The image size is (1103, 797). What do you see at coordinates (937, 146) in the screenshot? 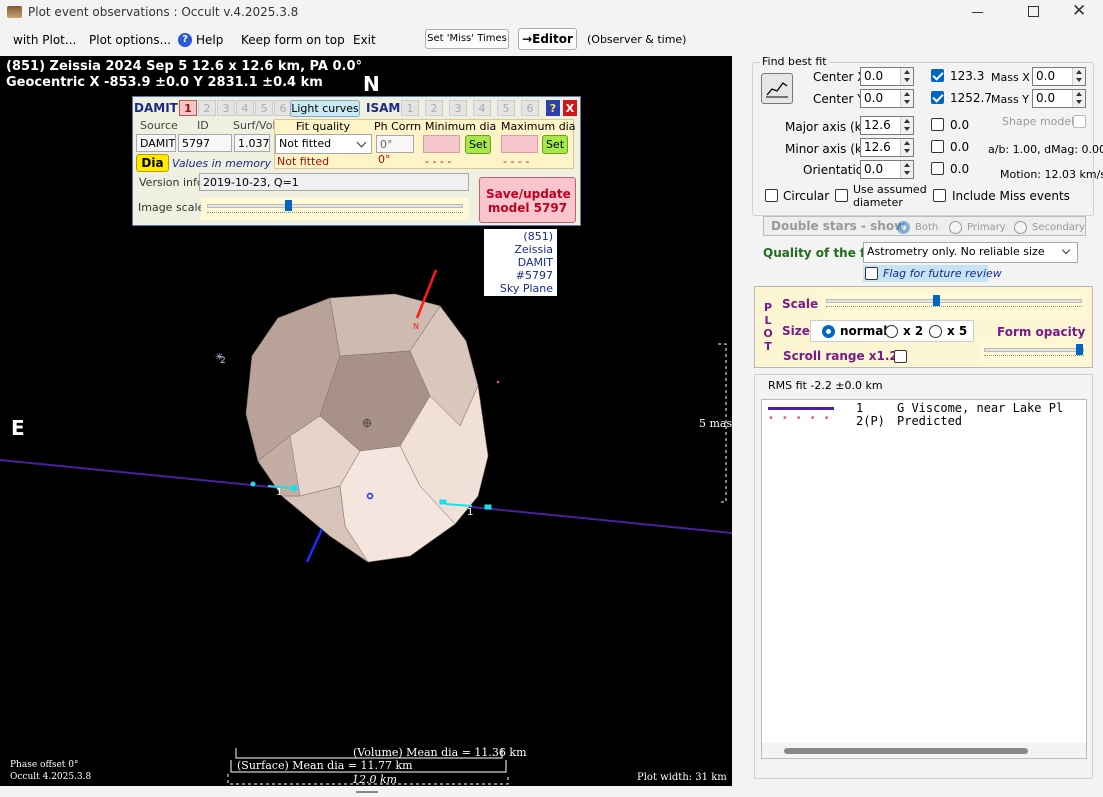
I see `minor-axis-checkbox` at bounding box center [937, 146].